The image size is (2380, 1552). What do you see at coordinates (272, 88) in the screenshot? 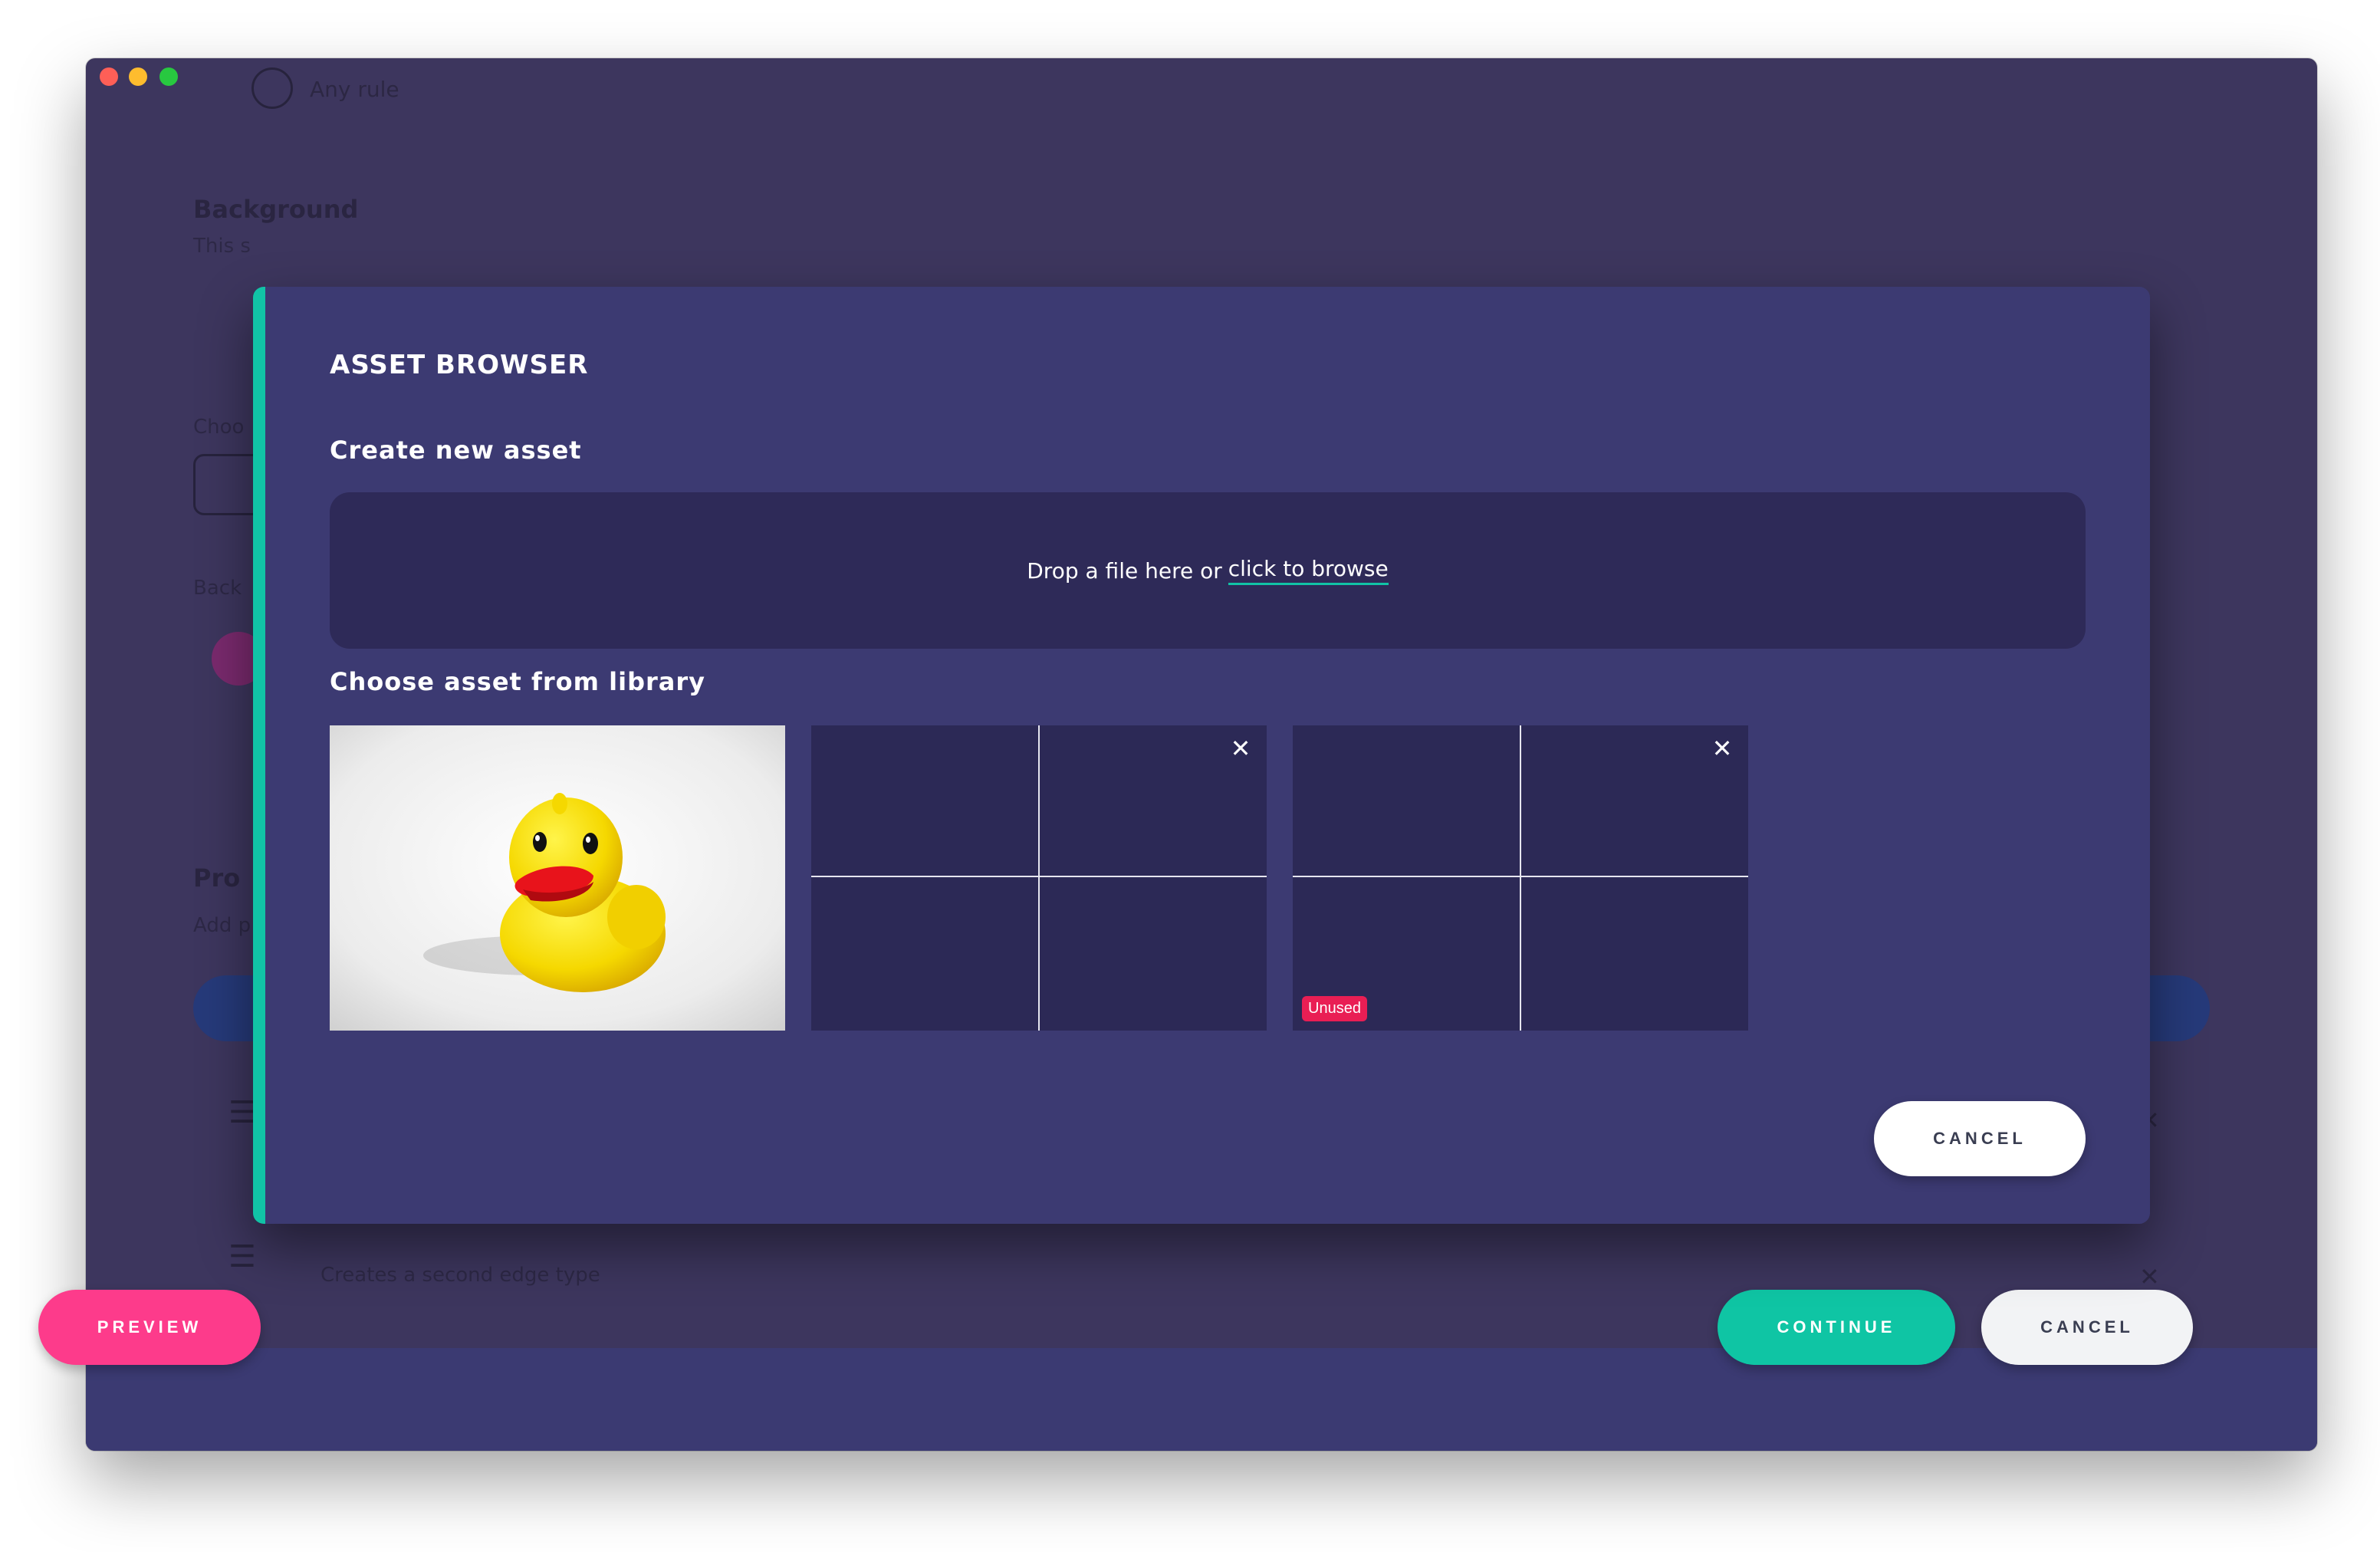
I see `rule-radio-icon` at bounding box center [272, 88].